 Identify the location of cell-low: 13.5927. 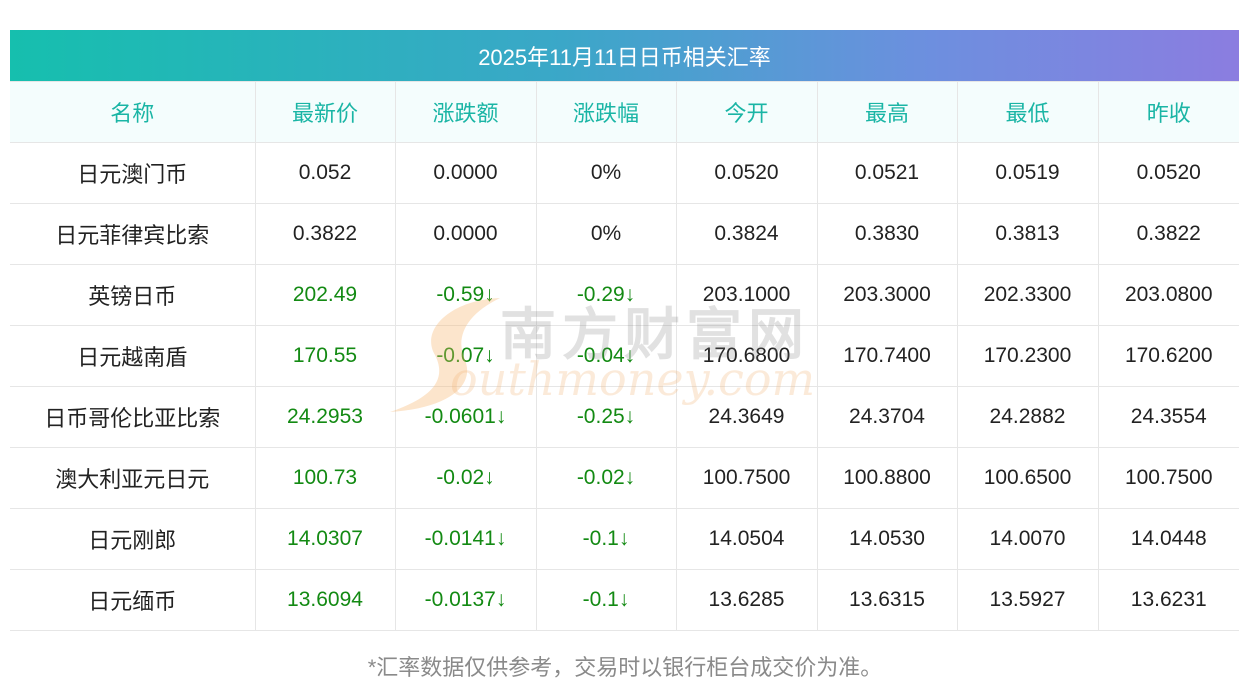
(1027, 600).